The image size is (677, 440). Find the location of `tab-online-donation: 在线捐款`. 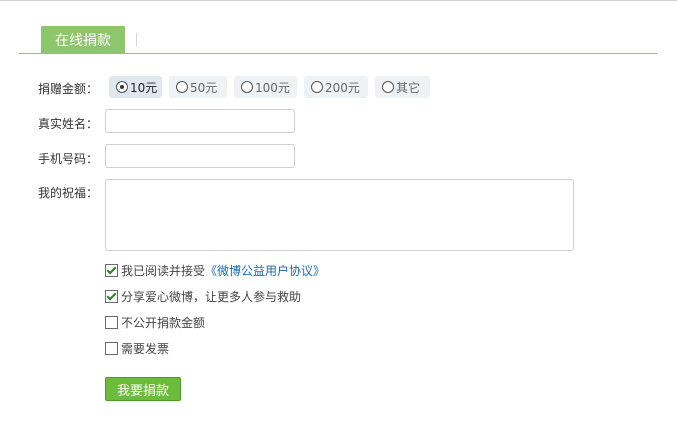

tab-online-donation: 在线捐款 is located at coordinates (83, 39).